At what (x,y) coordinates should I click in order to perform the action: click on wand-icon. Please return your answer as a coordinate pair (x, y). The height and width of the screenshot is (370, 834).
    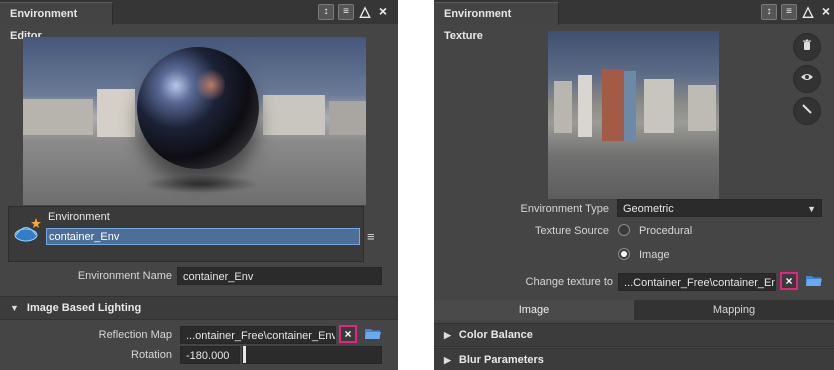
    Looking at the image, I should click on (807, 111).